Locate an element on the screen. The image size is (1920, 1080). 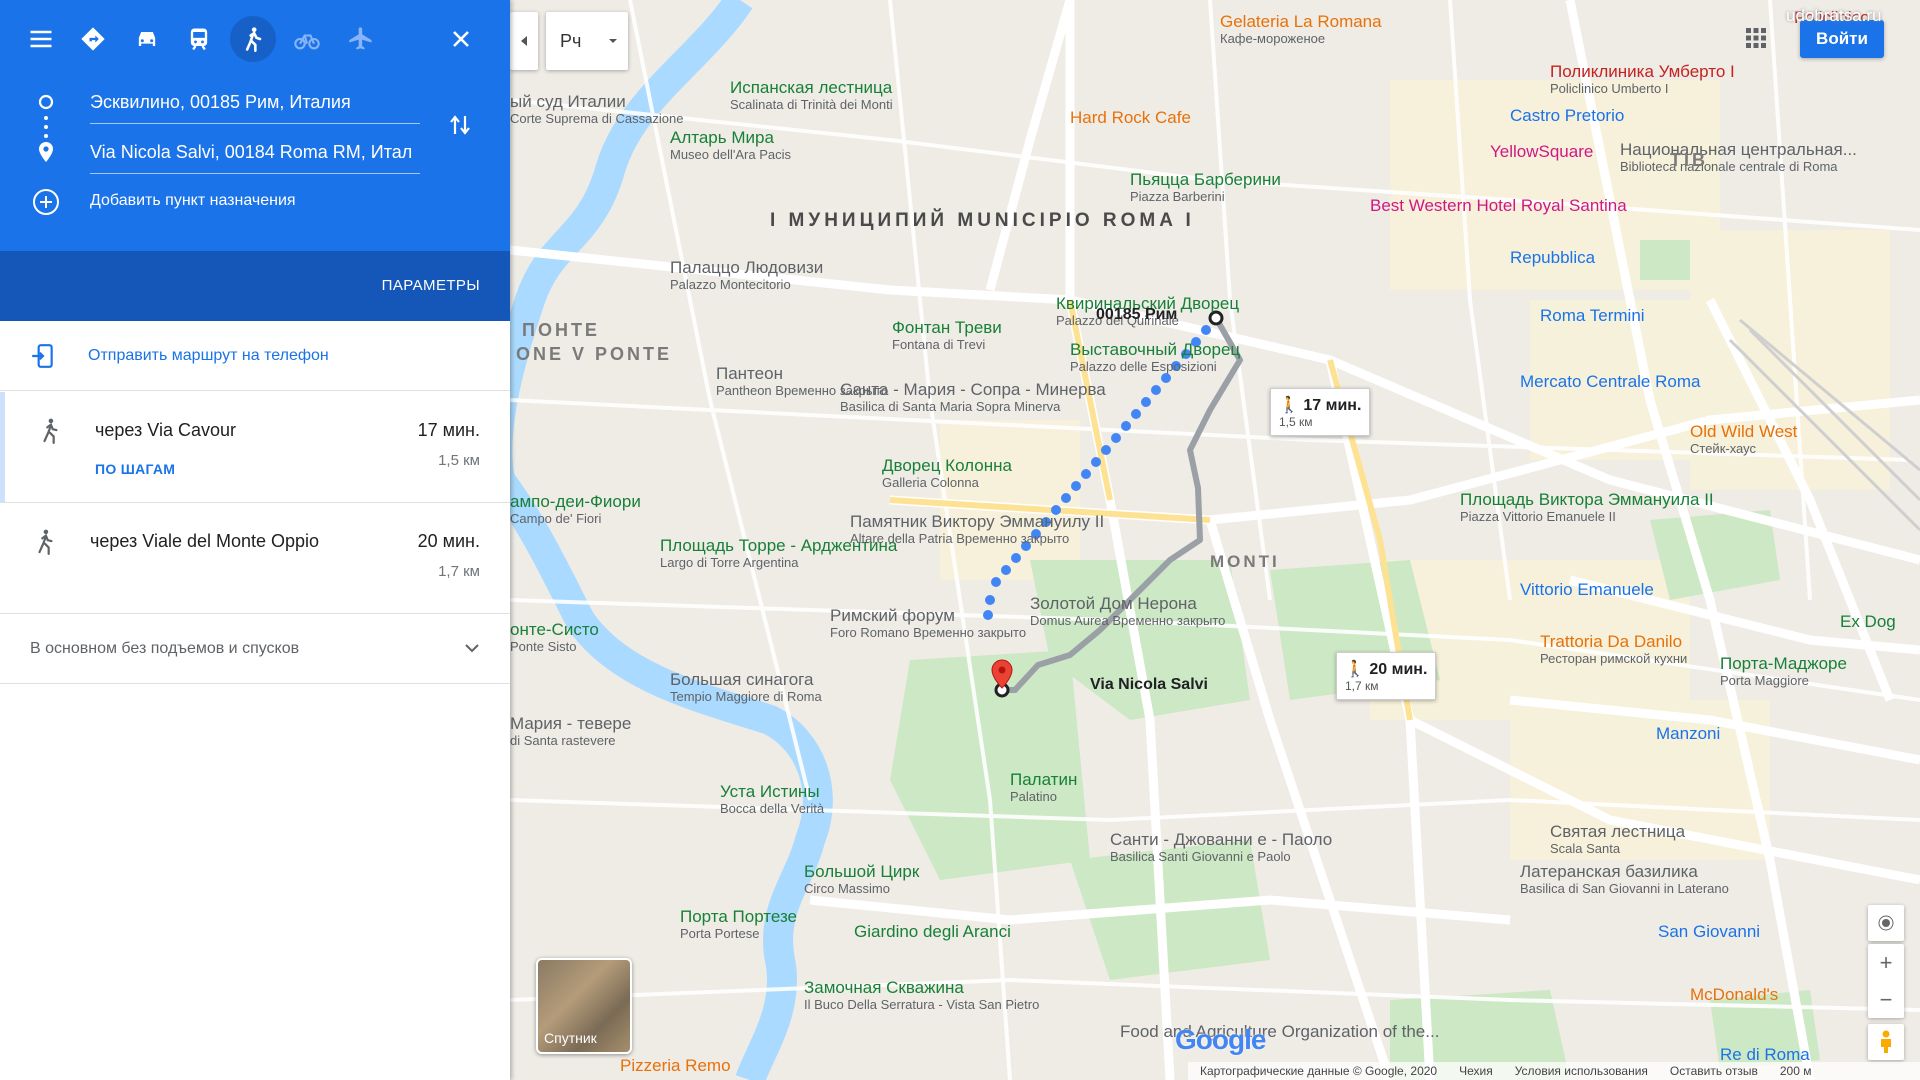
mode-best-button is located at coordinates (93, 39).